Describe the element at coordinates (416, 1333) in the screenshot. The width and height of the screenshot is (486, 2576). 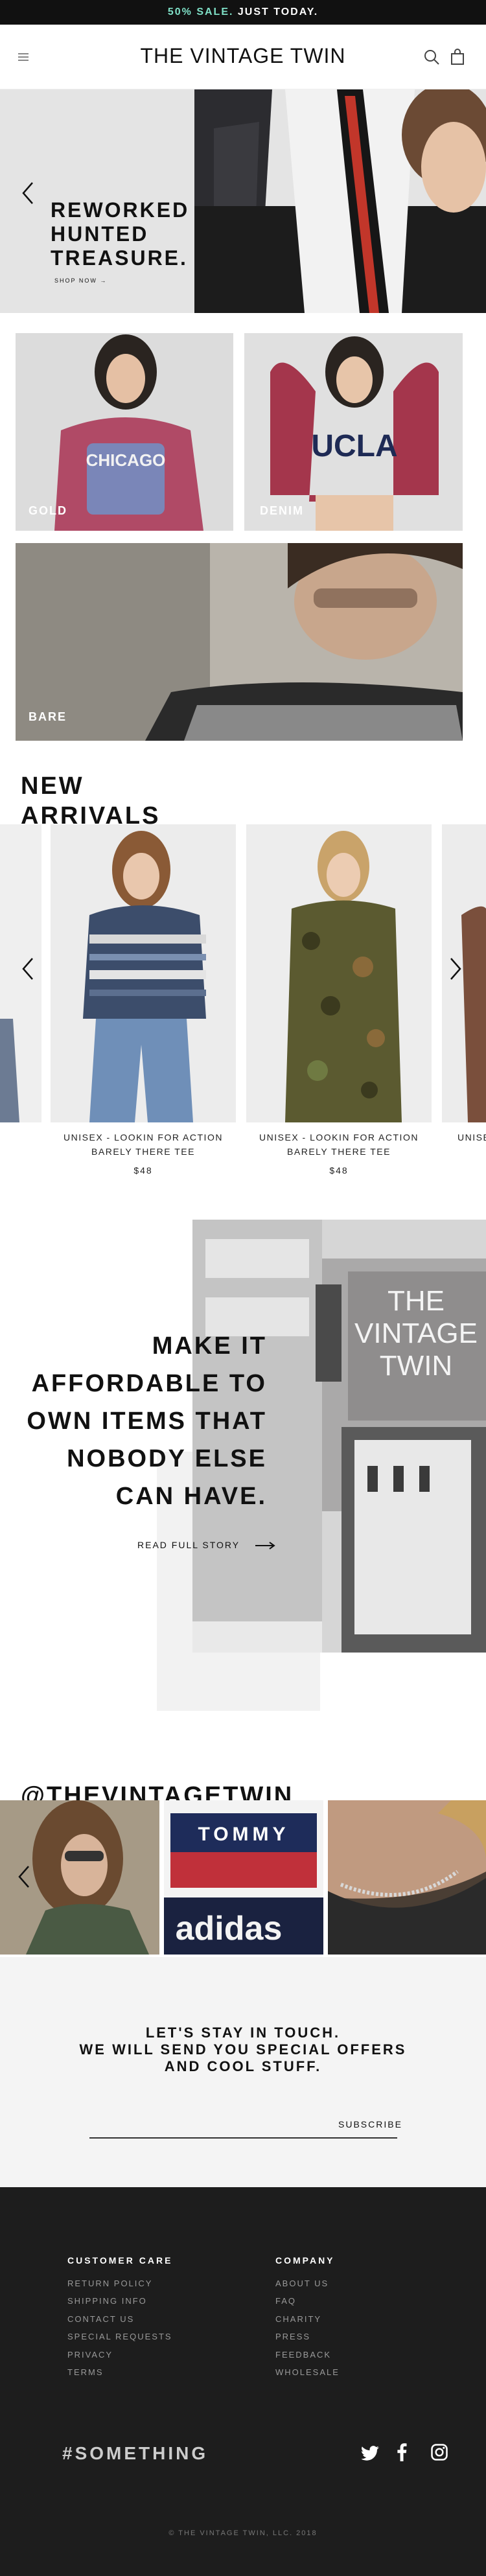
I see `store-sign-line2: VINTAGE` at that location.